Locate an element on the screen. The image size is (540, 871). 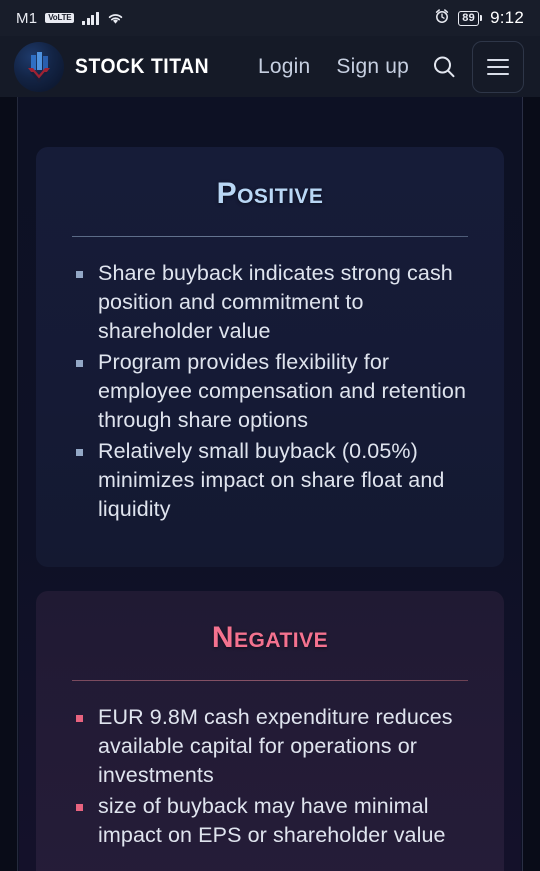
battery-indicator: 89 is located at coordinates (470, 18).